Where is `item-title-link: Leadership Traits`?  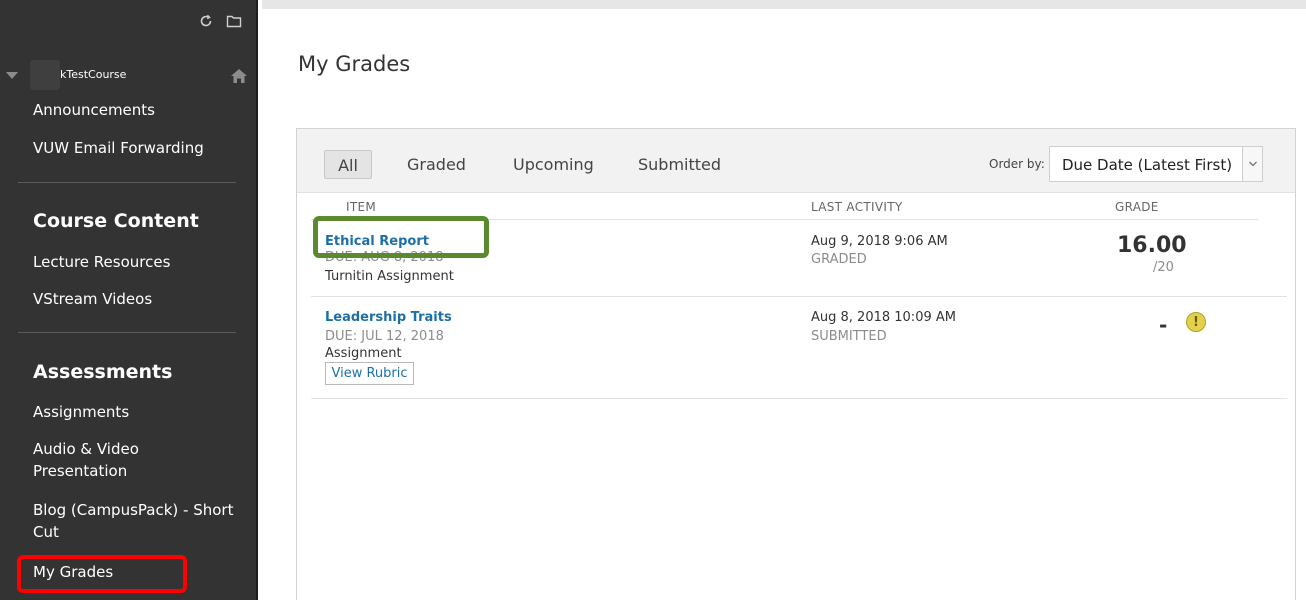
item-title-link: Leadership Traits is located at coordinates (388, 317).